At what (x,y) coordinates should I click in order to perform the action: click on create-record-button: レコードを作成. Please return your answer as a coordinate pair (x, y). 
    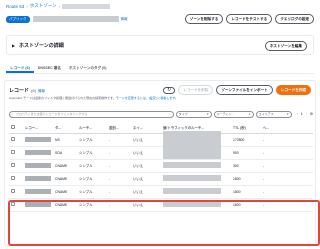
    Looking at the image, I should click on (293, 90).